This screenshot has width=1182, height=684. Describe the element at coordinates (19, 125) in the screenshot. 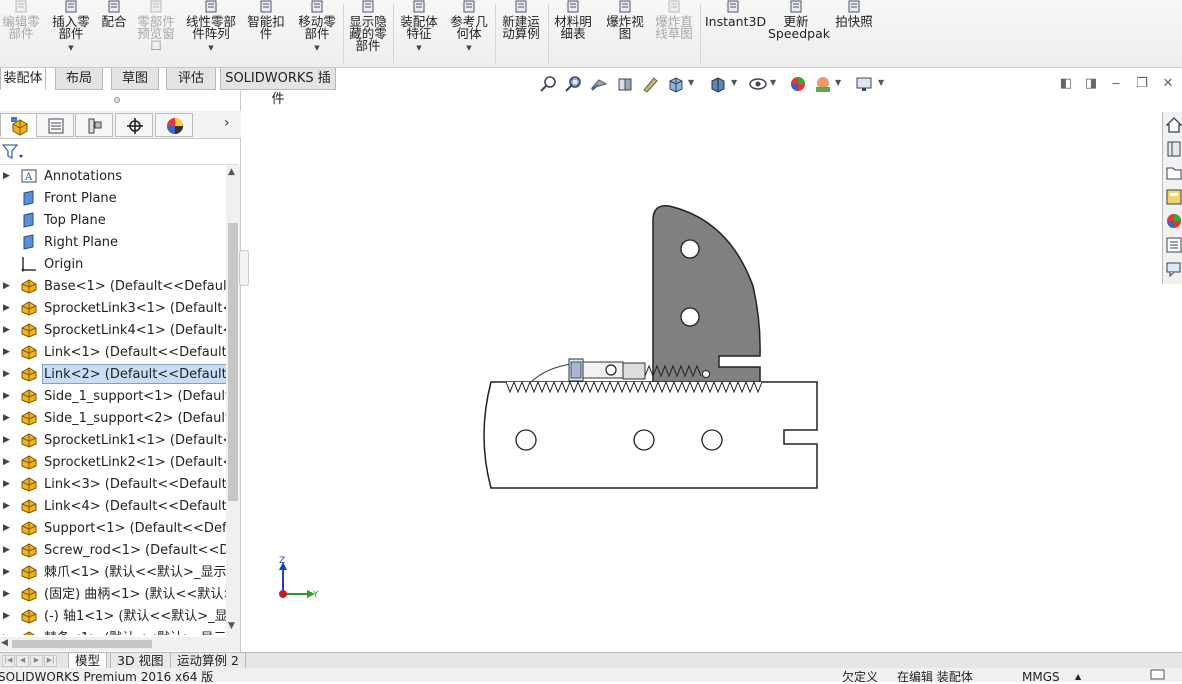

I see `tab-featuremanager` at that location.